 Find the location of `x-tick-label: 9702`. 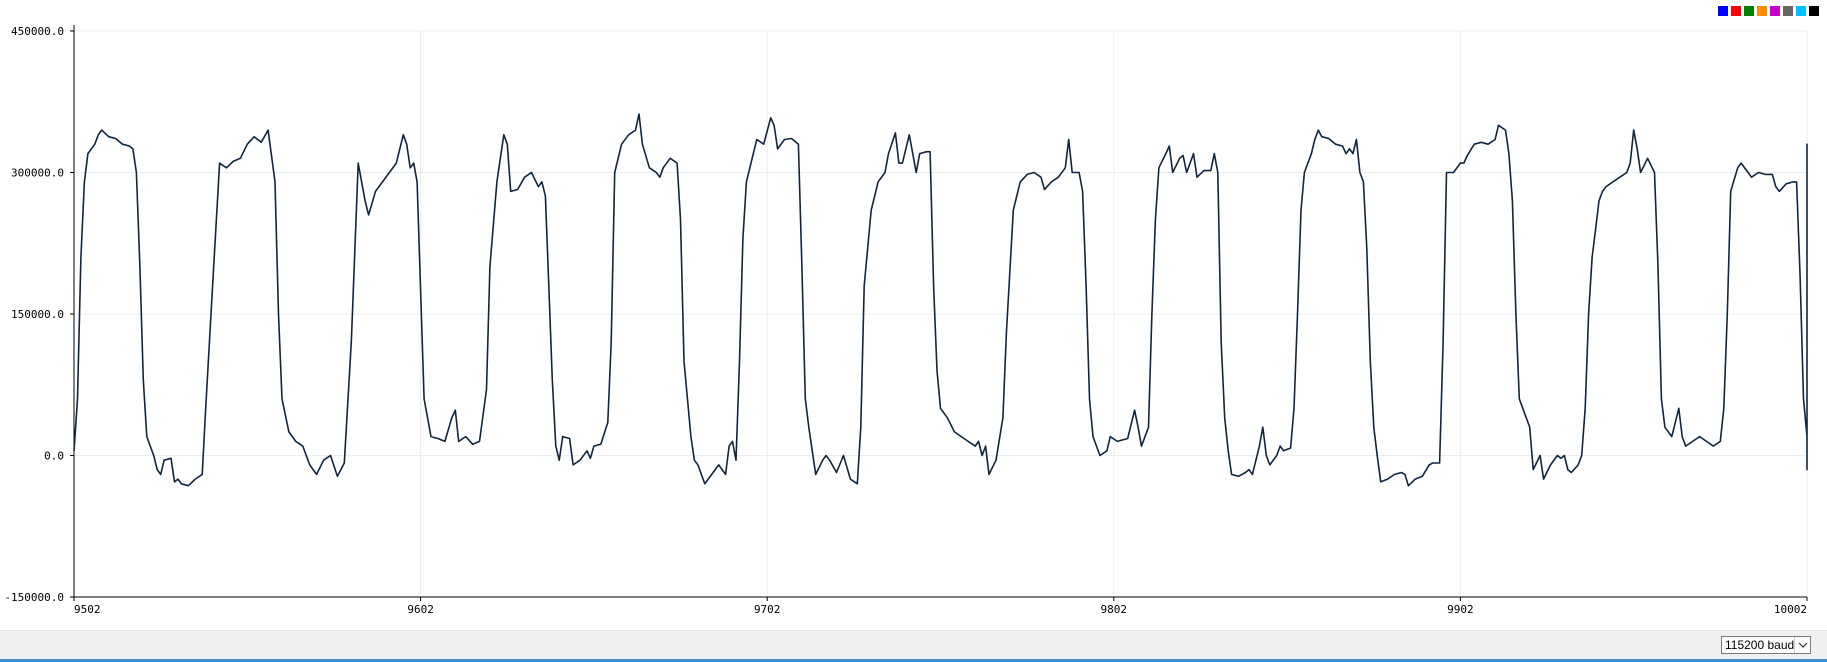

x-tick-label: 9702 is located at coordinates (767, 609).